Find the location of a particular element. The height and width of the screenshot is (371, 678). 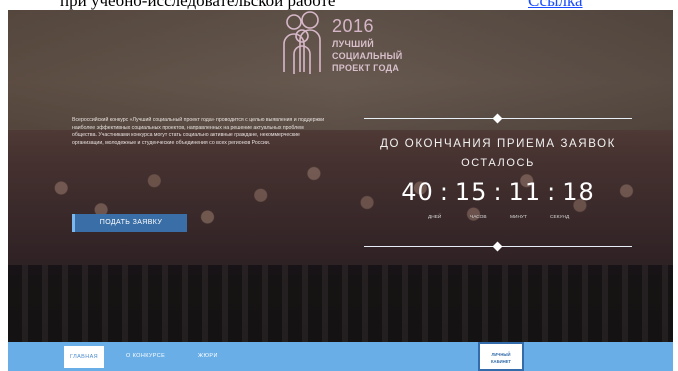

label-minutes: МИНУТ is located at coordinates (518, 217).